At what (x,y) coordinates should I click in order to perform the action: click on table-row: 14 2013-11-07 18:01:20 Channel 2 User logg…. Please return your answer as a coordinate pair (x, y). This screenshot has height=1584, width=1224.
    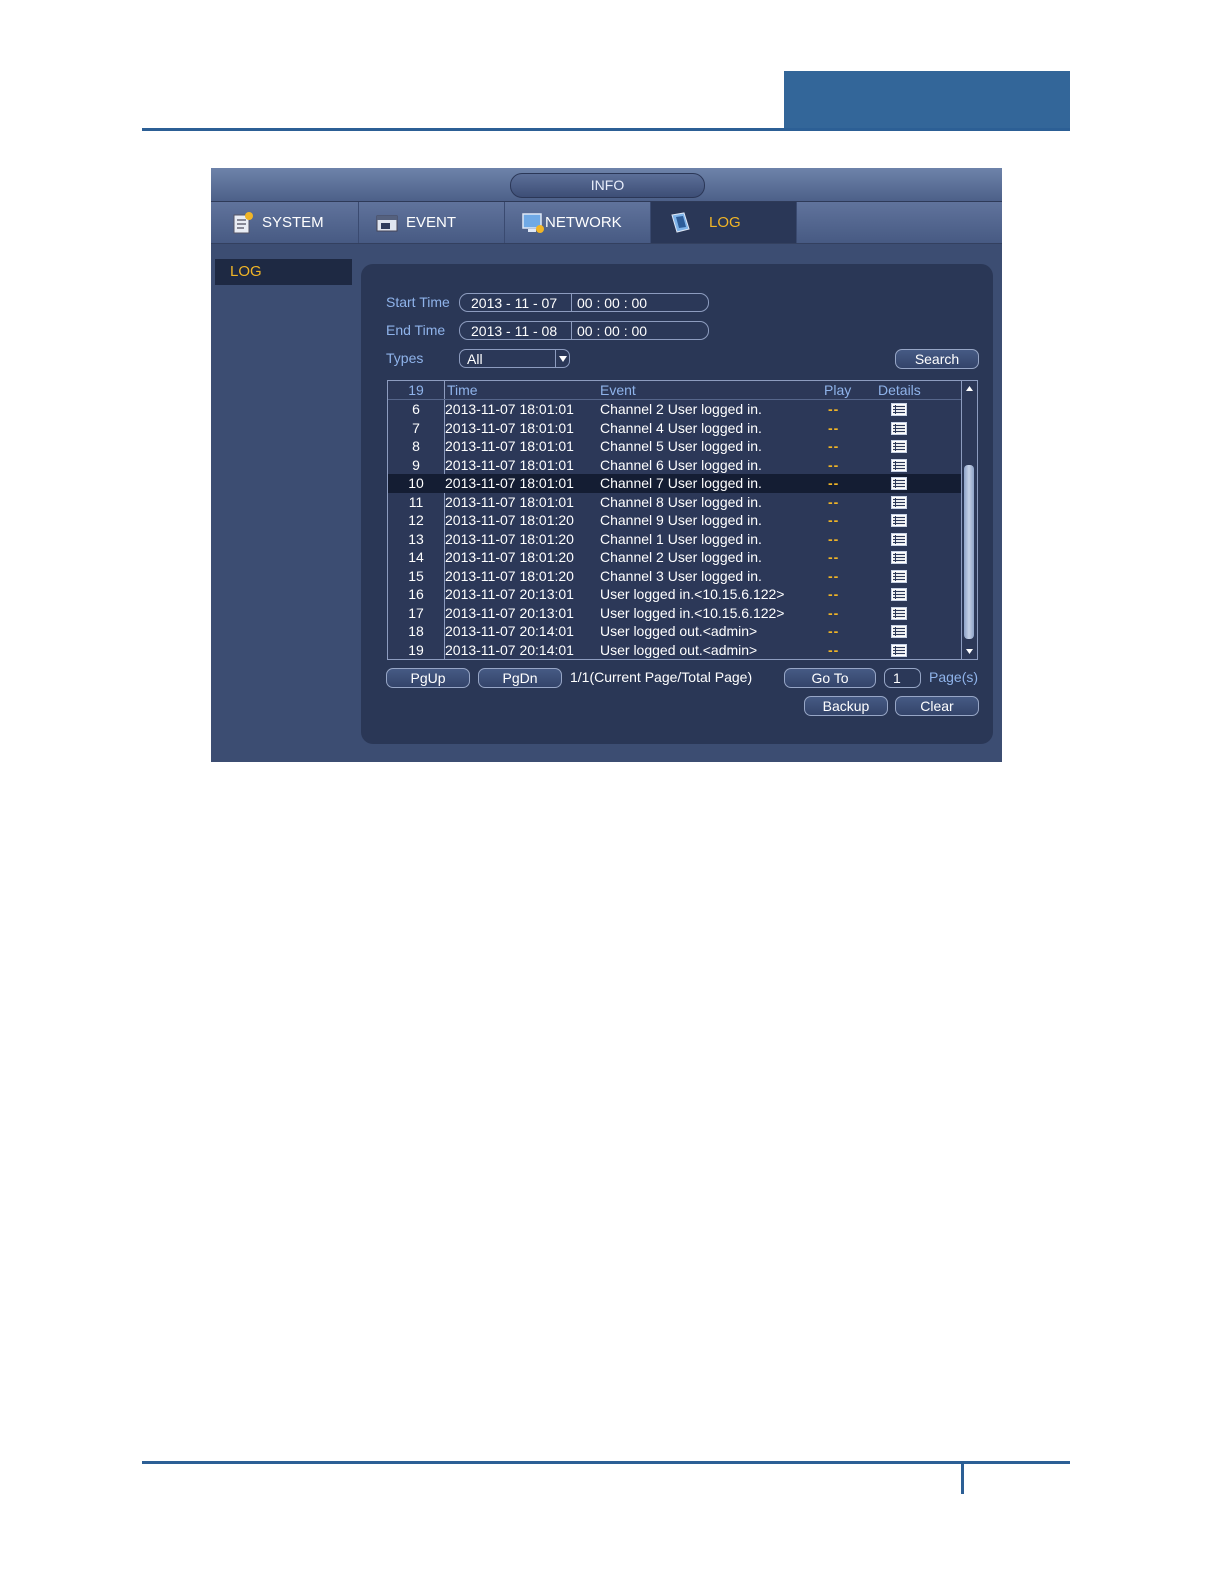
    Looking at the image, I should click on (674, 557).